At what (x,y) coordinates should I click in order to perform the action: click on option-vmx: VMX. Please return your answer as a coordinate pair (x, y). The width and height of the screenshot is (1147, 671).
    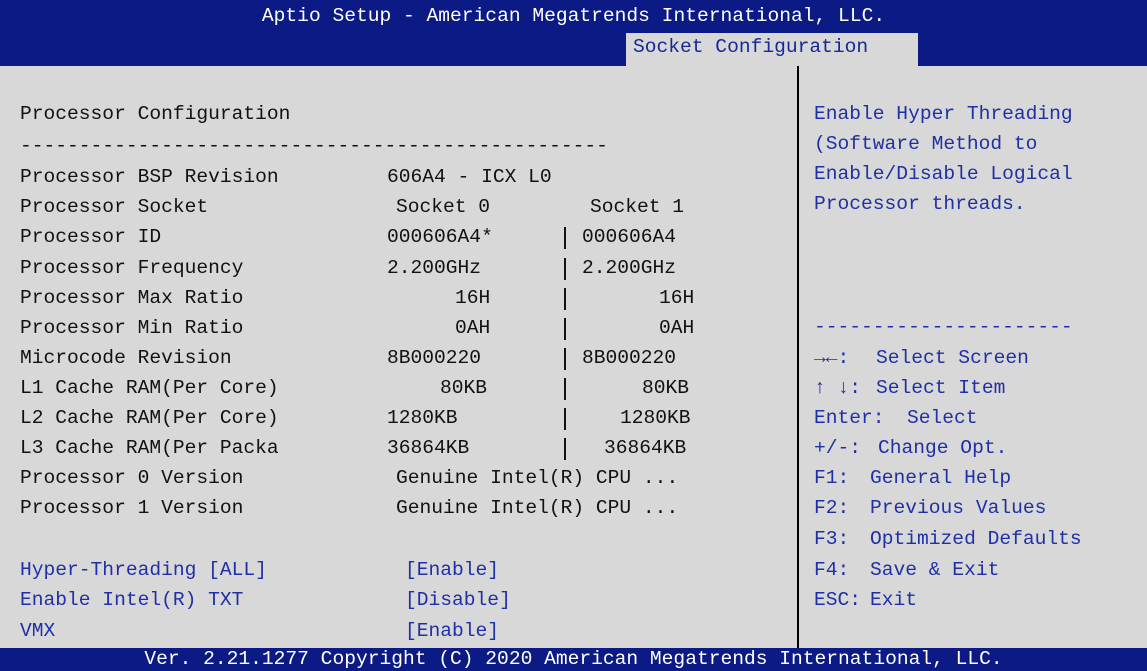
    Looking at the image, I should click on (37, 631).